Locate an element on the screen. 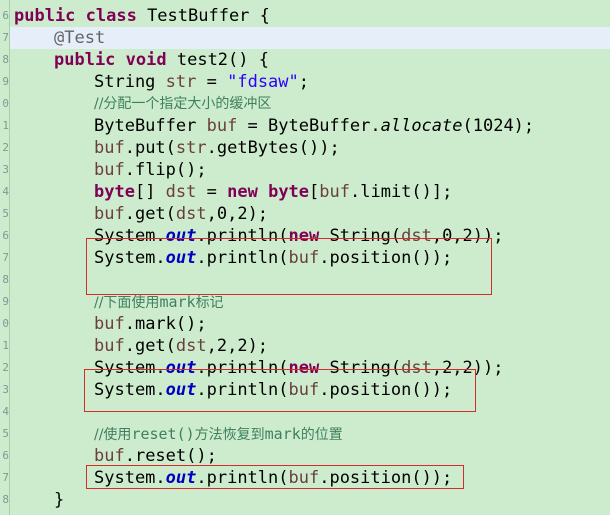 This screenshot has height=515, width=610. code-line-annotation: @Test is located at coordinates (79, 38).